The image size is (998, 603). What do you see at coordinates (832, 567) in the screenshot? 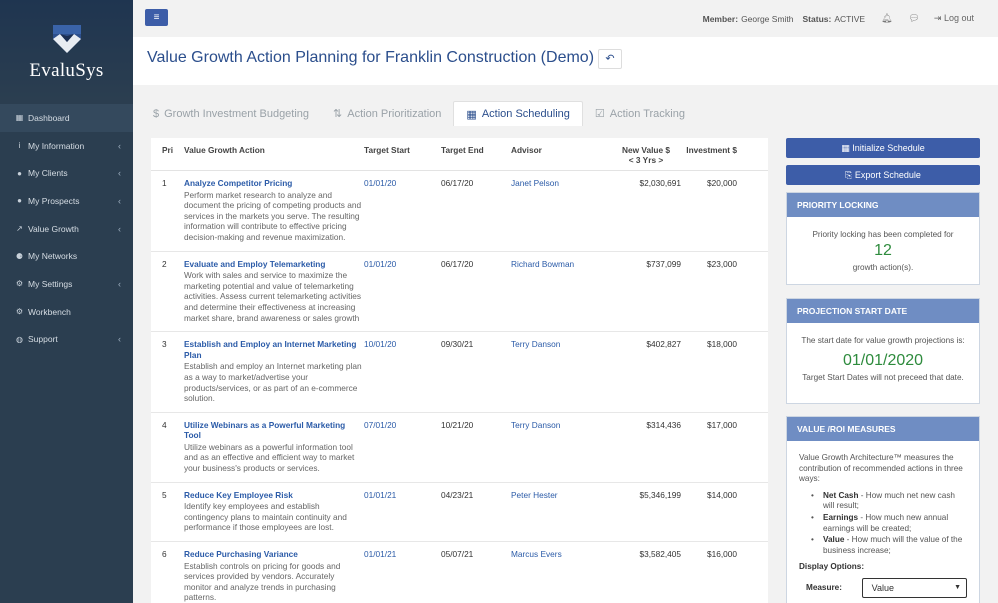
I see `display-options-label: Display Options:` at bounding box center [832, 567].